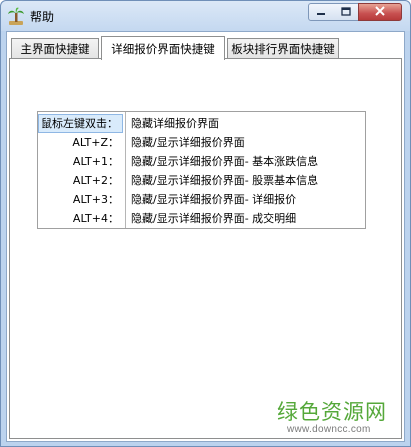 This screenshot has height=447, width=411. I want to click on minimize-icon, so click(321, 12).